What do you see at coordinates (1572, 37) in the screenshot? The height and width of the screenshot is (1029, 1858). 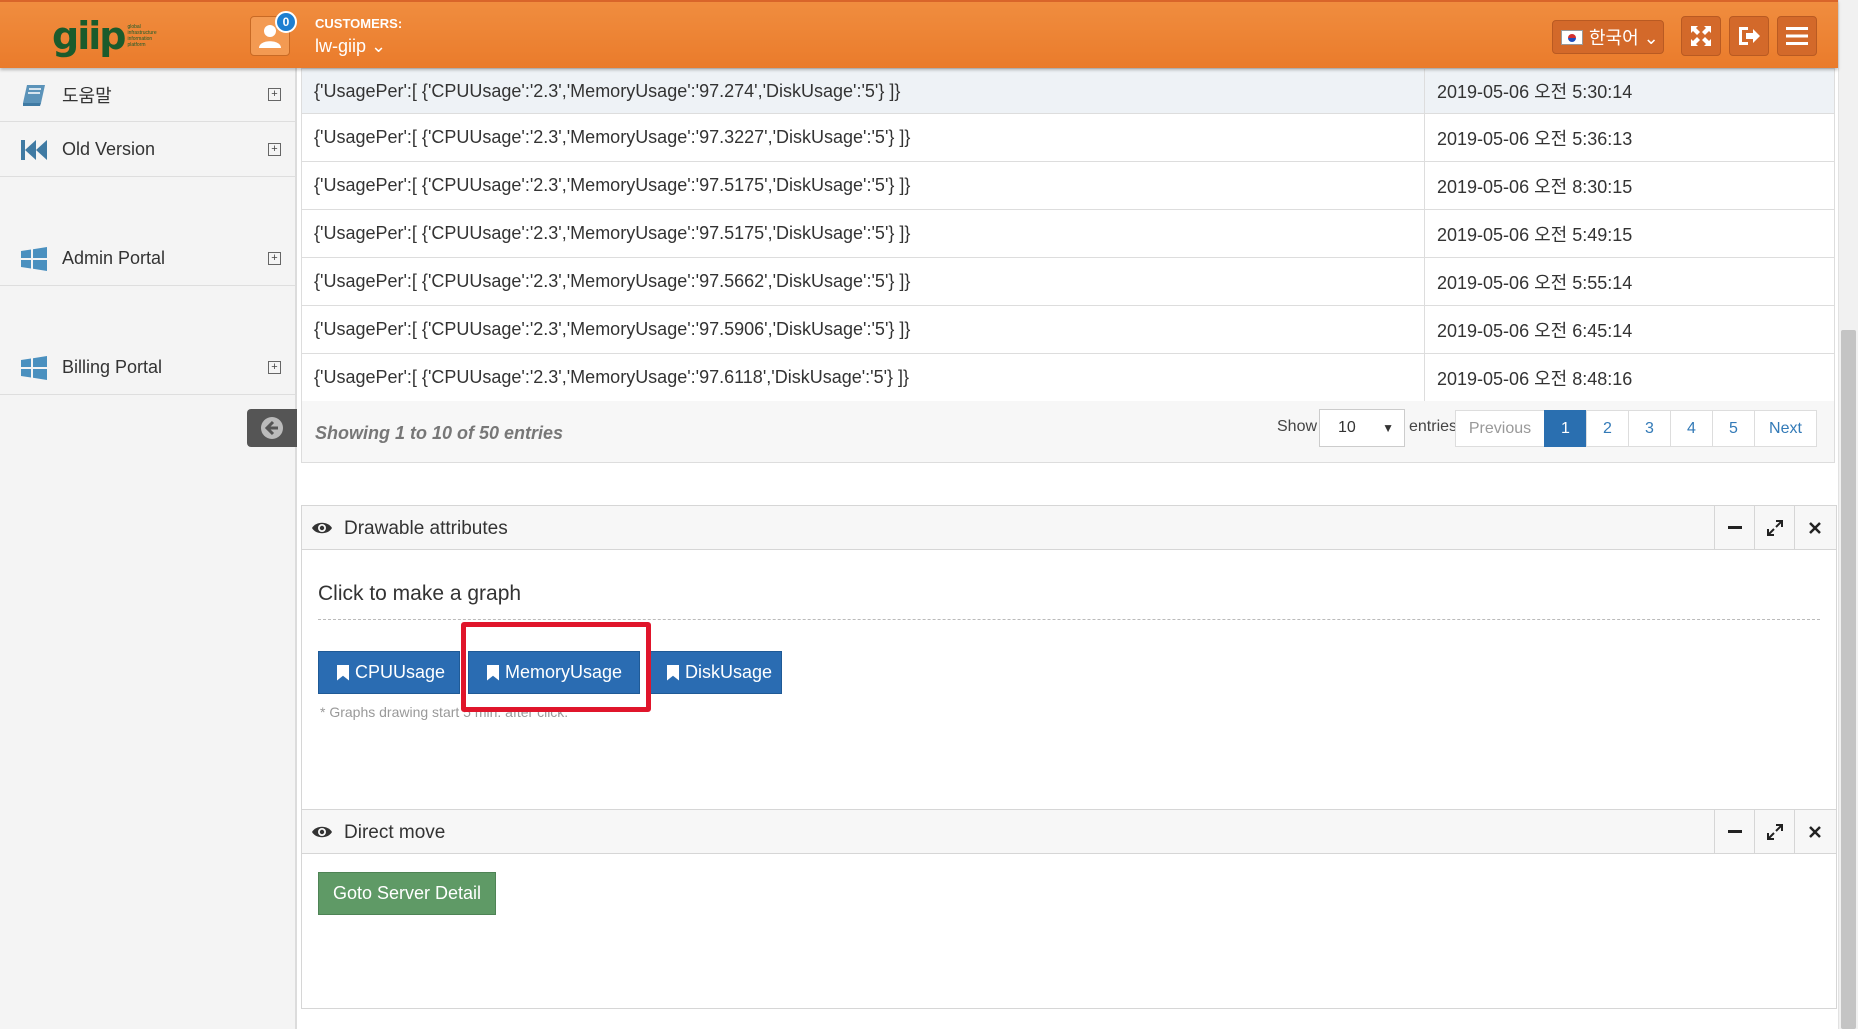 I see `korea-flag-icon` at bounding box center [1572, 37].